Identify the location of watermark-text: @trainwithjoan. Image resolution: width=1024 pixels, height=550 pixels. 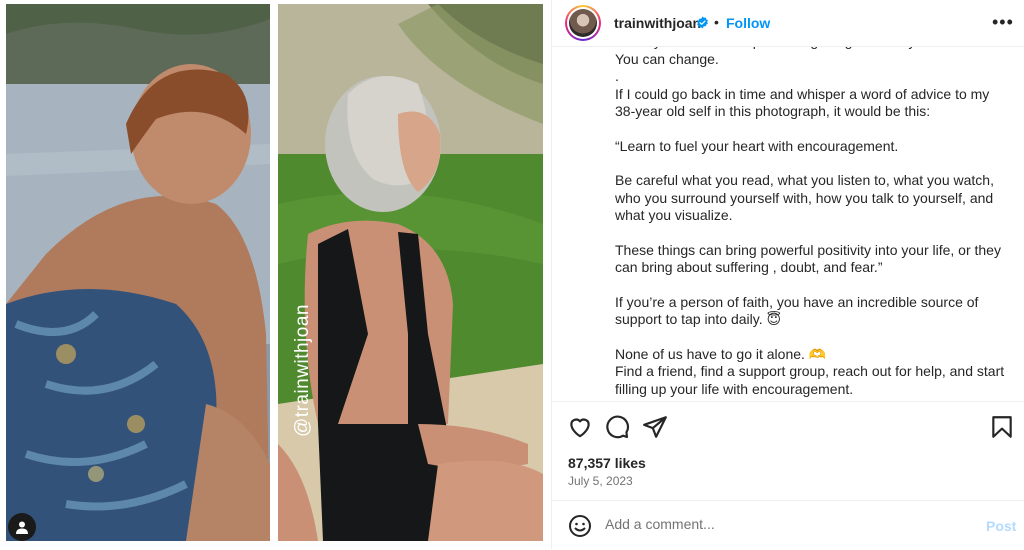
(302, 370).